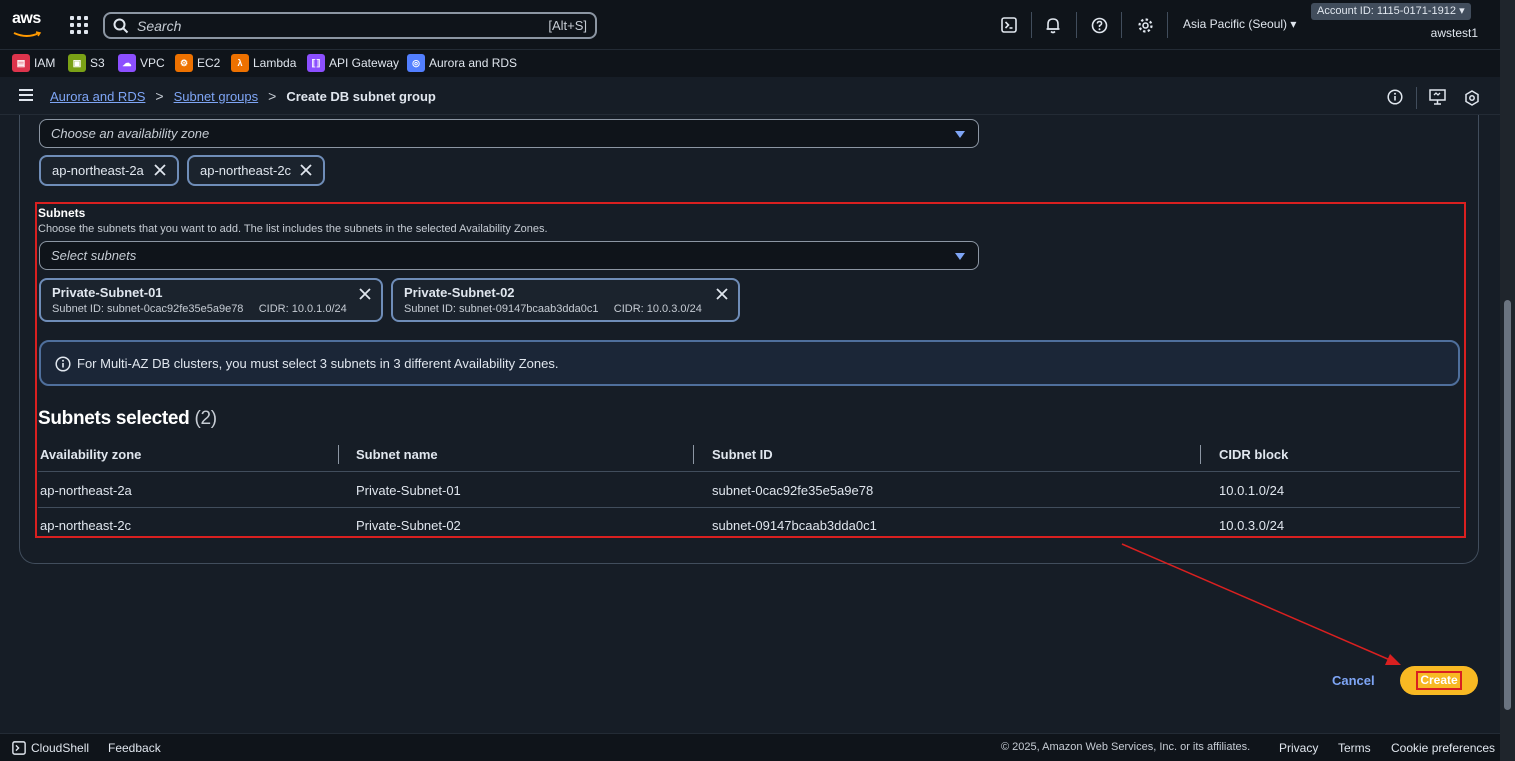 The image size is (1515, 761). What do you see at coordinates (350, 25) in the screenshot?
I see `search-input: Search [Alt+S]` at bounding box center [350, 25].